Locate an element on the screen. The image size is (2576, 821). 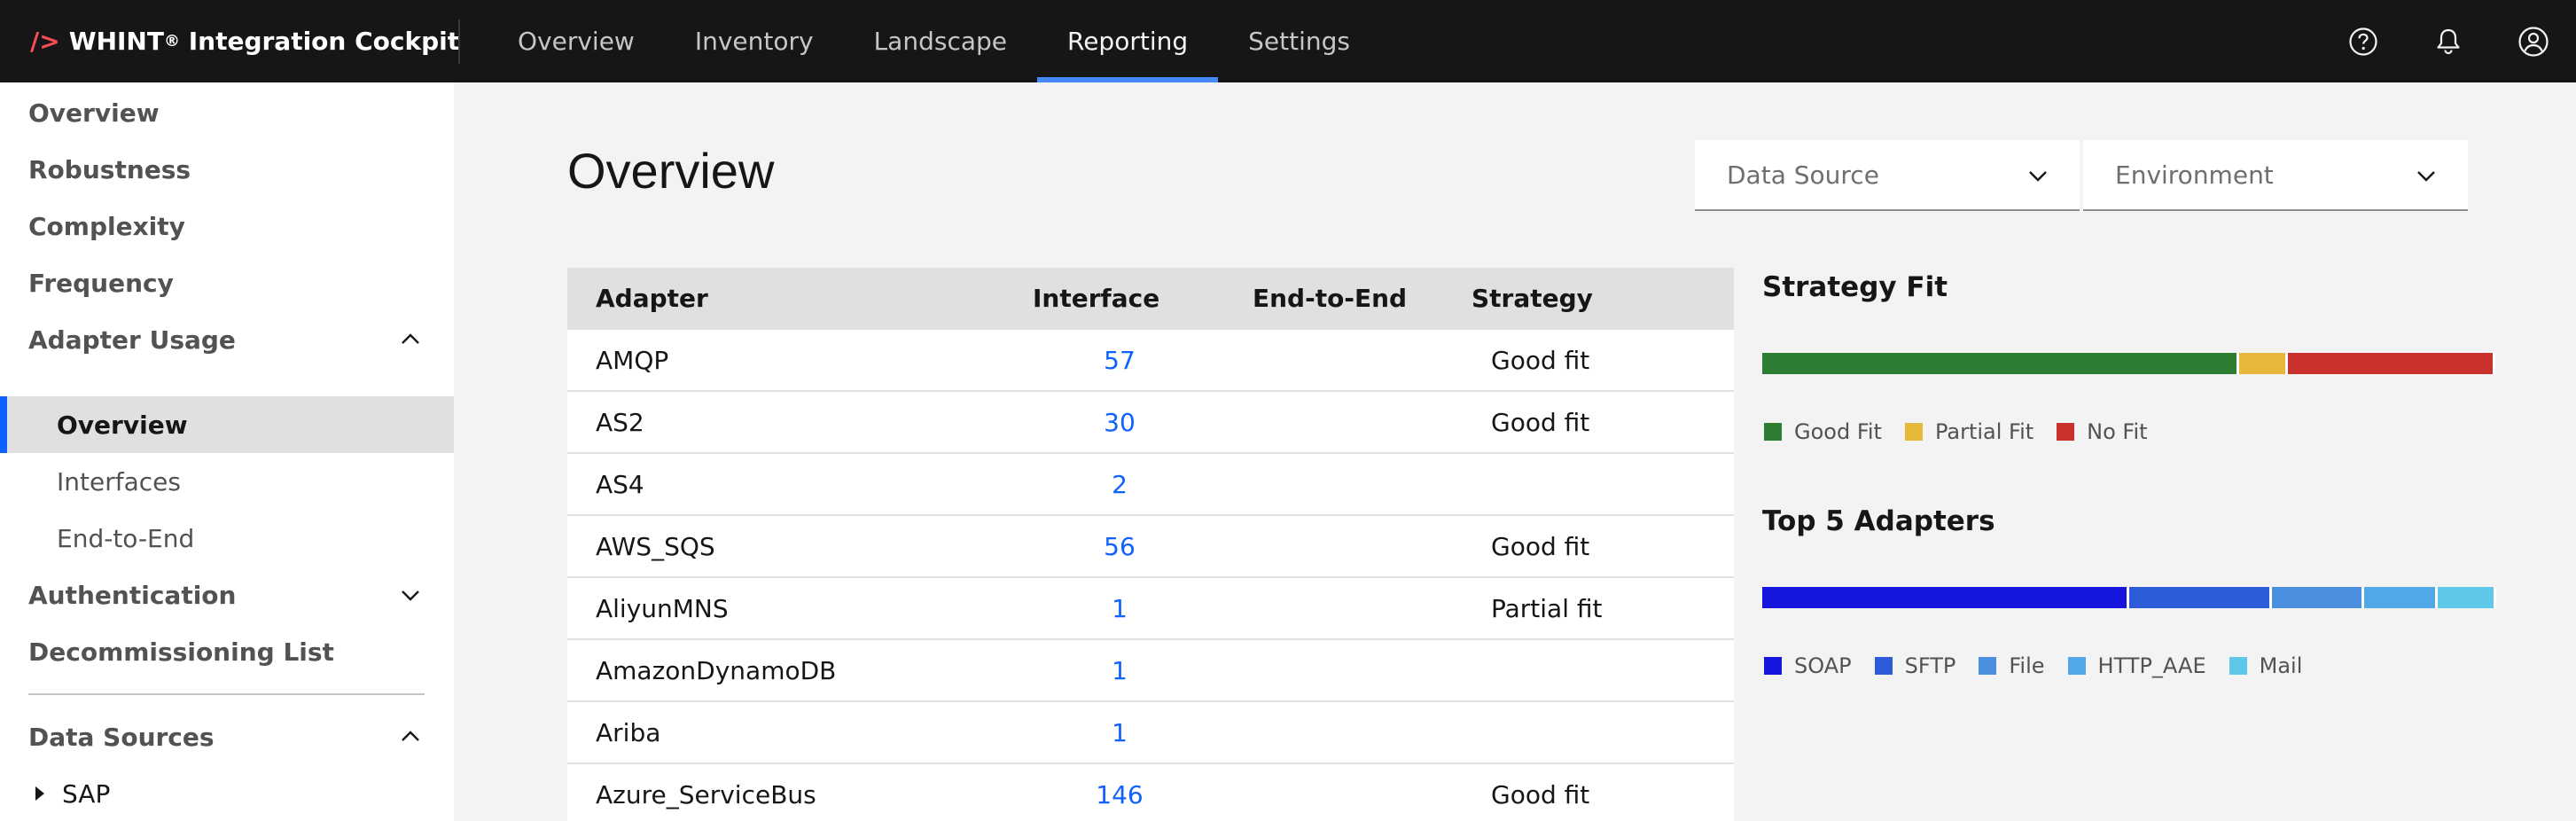
table-row: AS4 2 is located at coordinates (1150, 483).